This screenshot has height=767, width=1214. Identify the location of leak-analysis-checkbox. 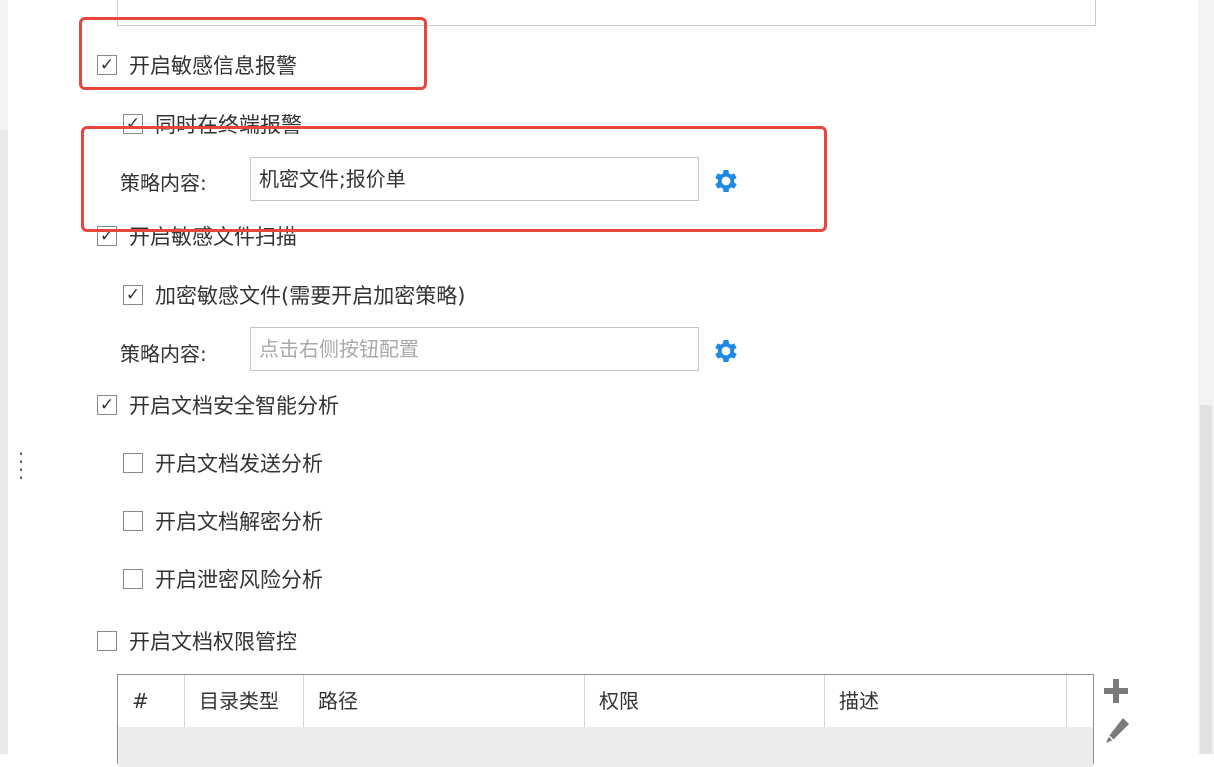
(133, 579).